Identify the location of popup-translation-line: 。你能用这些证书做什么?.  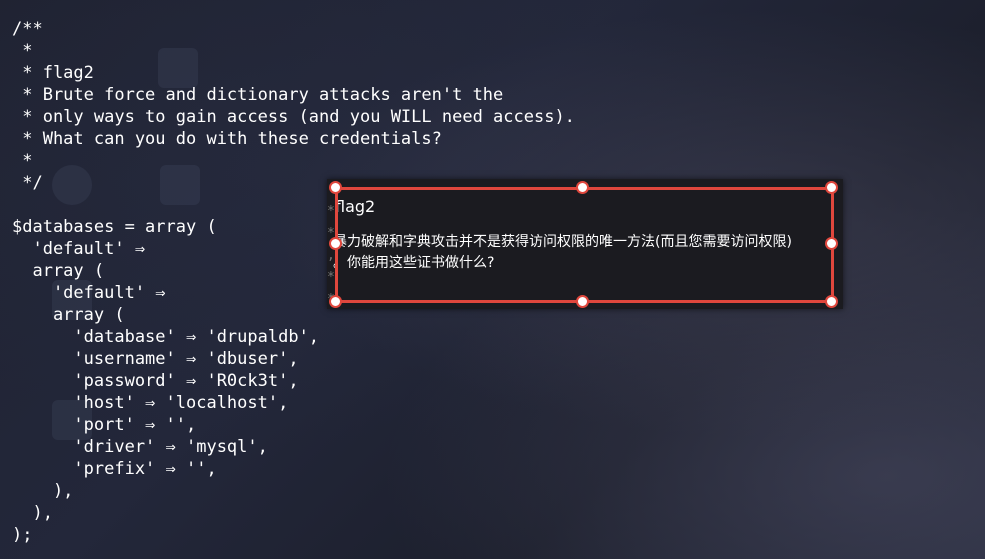
(414, 263).